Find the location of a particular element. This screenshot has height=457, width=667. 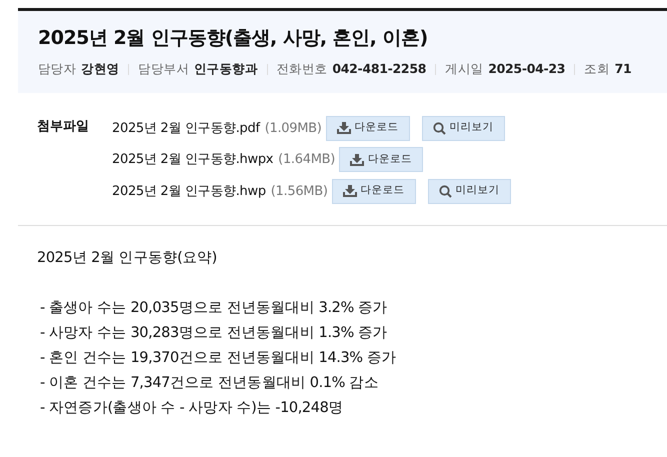

file-size: (1.09MB) is located at coordinates (293, 129).